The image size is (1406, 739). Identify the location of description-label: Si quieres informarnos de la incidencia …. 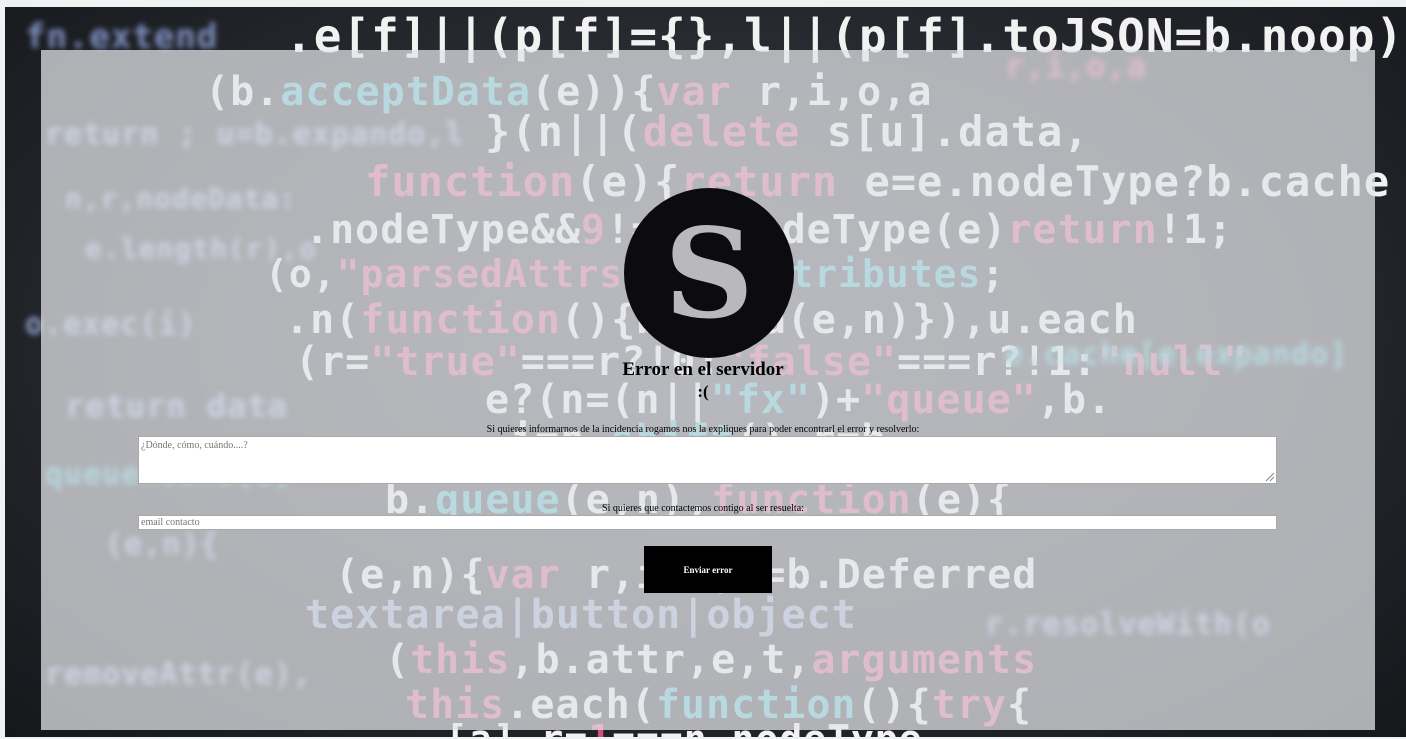
(703, 429).